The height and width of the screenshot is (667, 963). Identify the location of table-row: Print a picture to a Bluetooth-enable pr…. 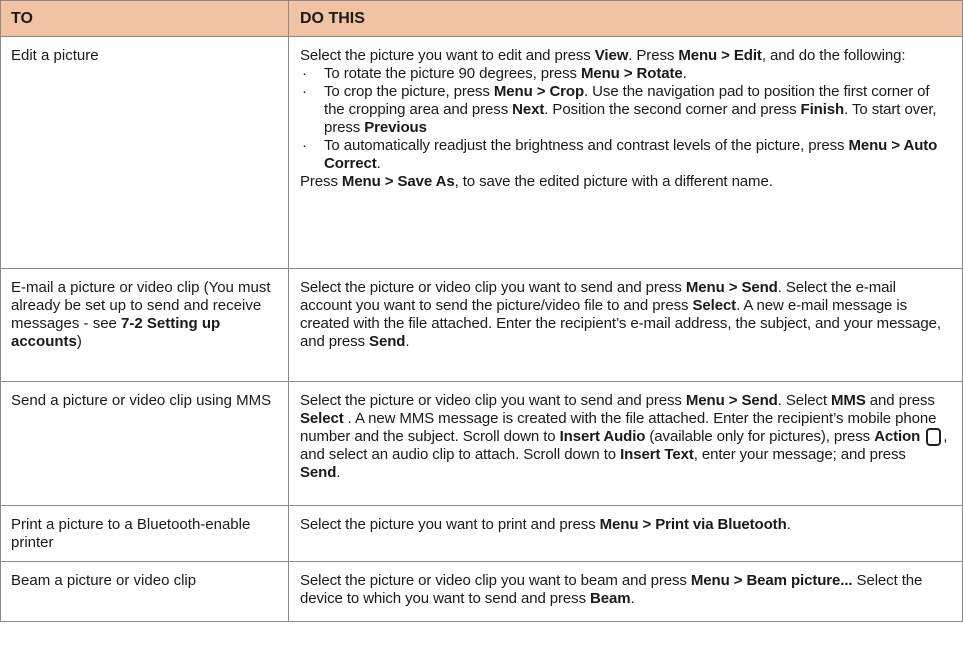
(481, 533).